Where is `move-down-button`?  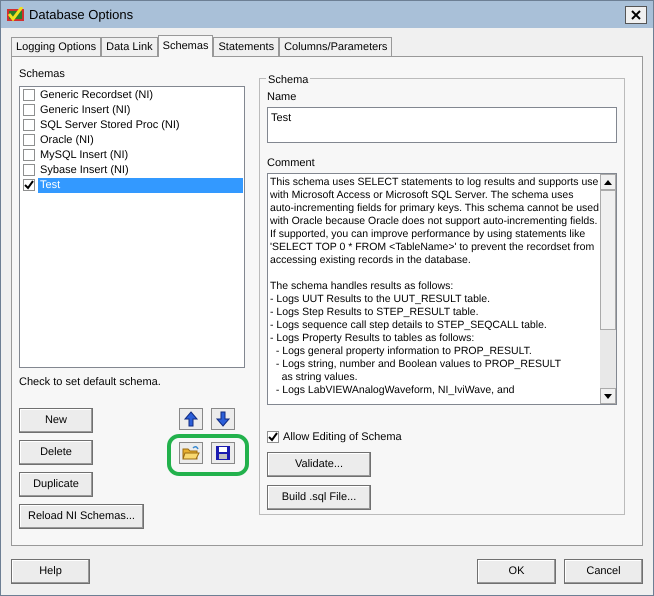 move-down-button is located at coordinates (223, 419).